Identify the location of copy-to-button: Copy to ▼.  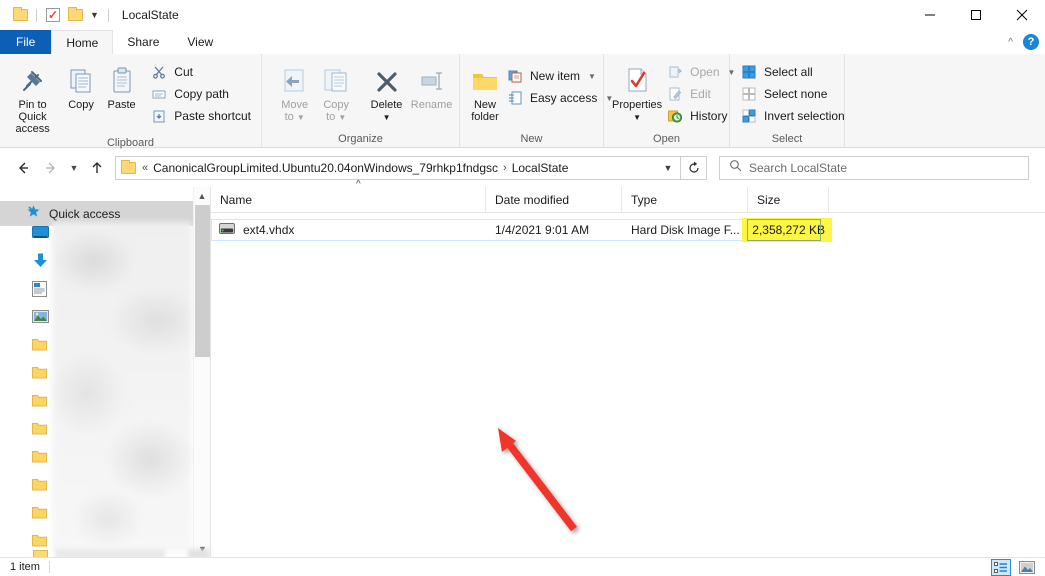
(335, 91).